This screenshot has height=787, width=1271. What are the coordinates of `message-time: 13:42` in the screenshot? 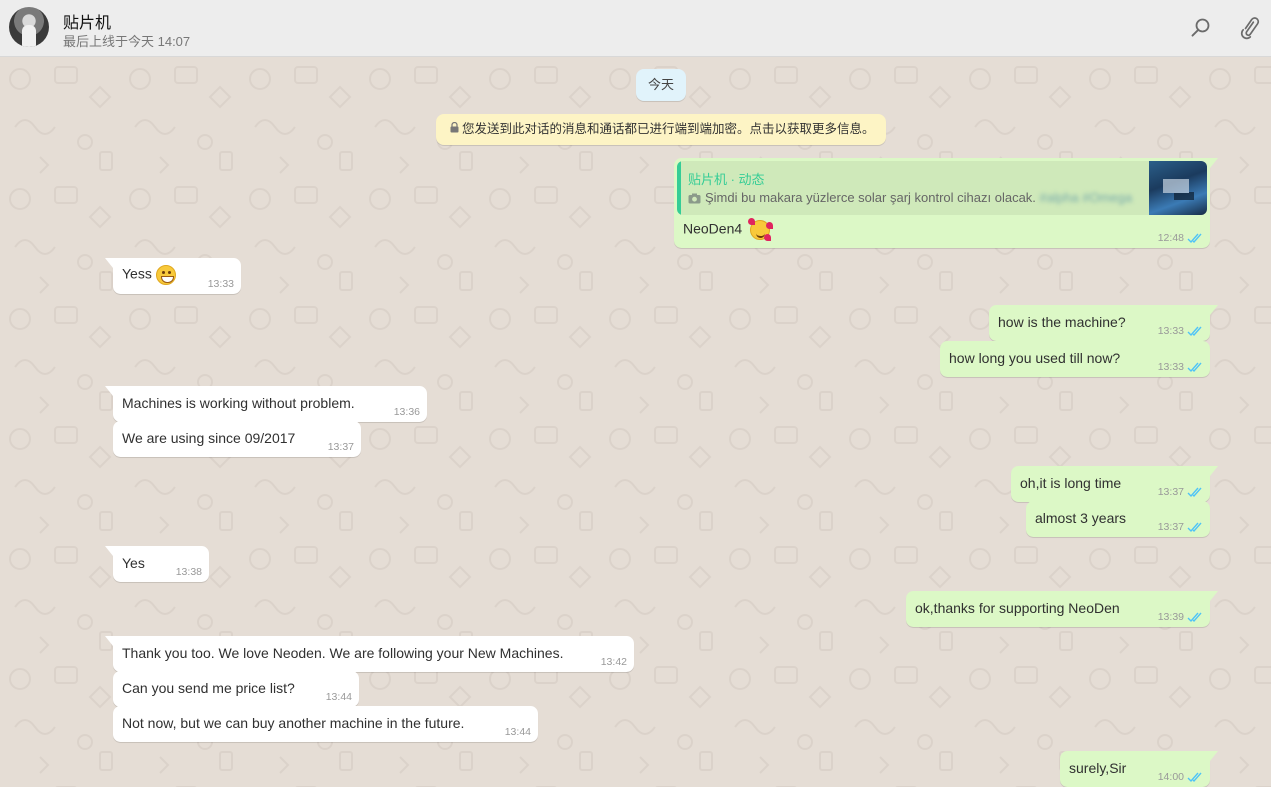 It's located at (613, 662).